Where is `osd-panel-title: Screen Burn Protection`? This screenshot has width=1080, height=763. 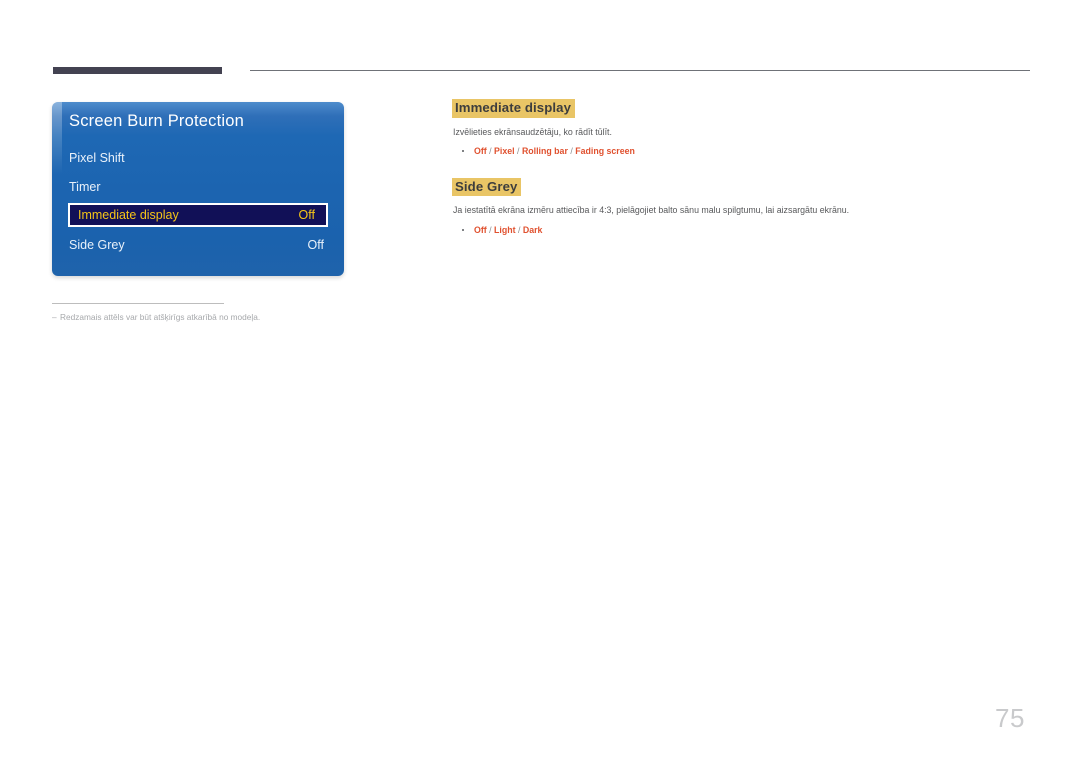
osd-panel-title: Screen Burn Protection is located at coordinates (156, 121).